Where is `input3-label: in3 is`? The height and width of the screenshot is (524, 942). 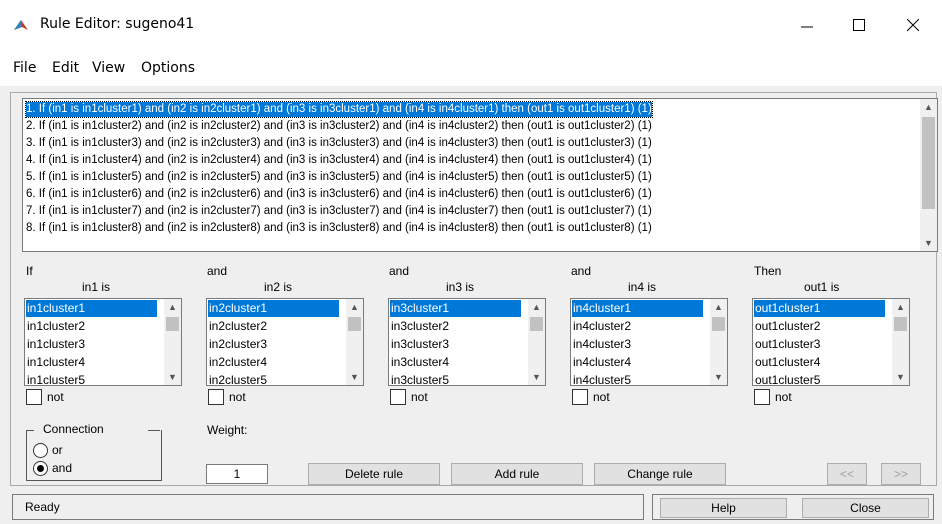 input3-label: in3 is is located at coordinates (460, 287).